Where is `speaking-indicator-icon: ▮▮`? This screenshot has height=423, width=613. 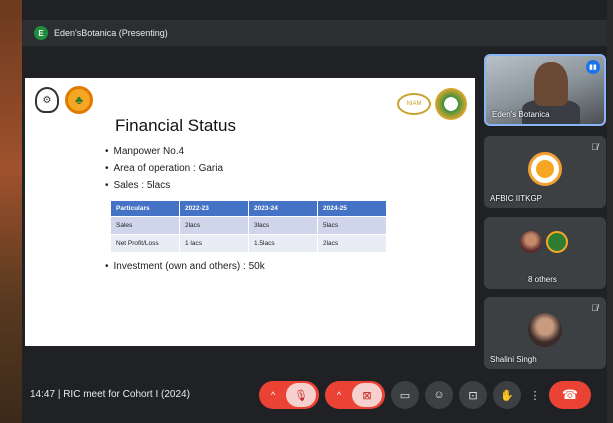
speaking-indicator-icon: ▮▮ is located at coordinates (593, 67).